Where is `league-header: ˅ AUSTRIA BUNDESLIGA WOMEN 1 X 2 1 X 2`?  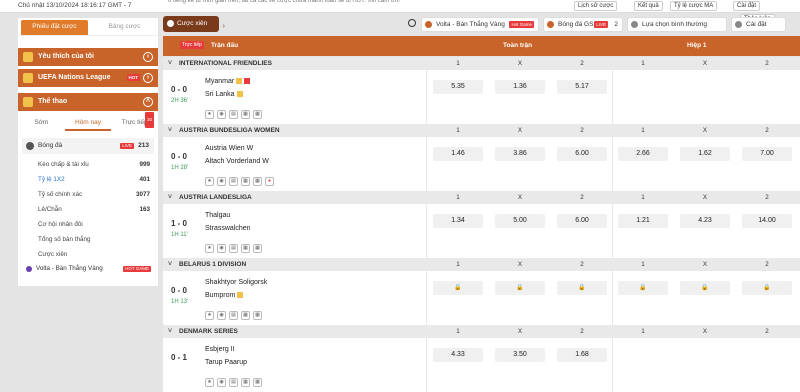
league-header: ˅ AUSTRIA BUNDESLIGA WOMEN 1 X 2 1 X 2 is located at coordinates (481, 130).